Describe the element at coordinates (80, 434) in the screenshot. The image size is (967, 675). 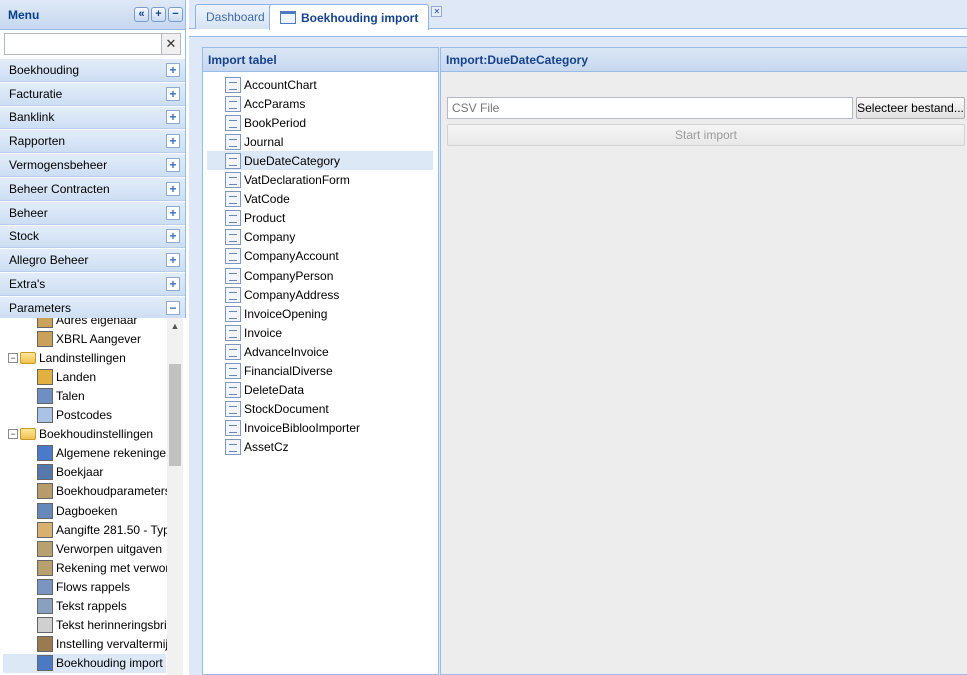
I see `tree-item-boekhoudinstellingen: − Boekhoudinstellingen` at that location.